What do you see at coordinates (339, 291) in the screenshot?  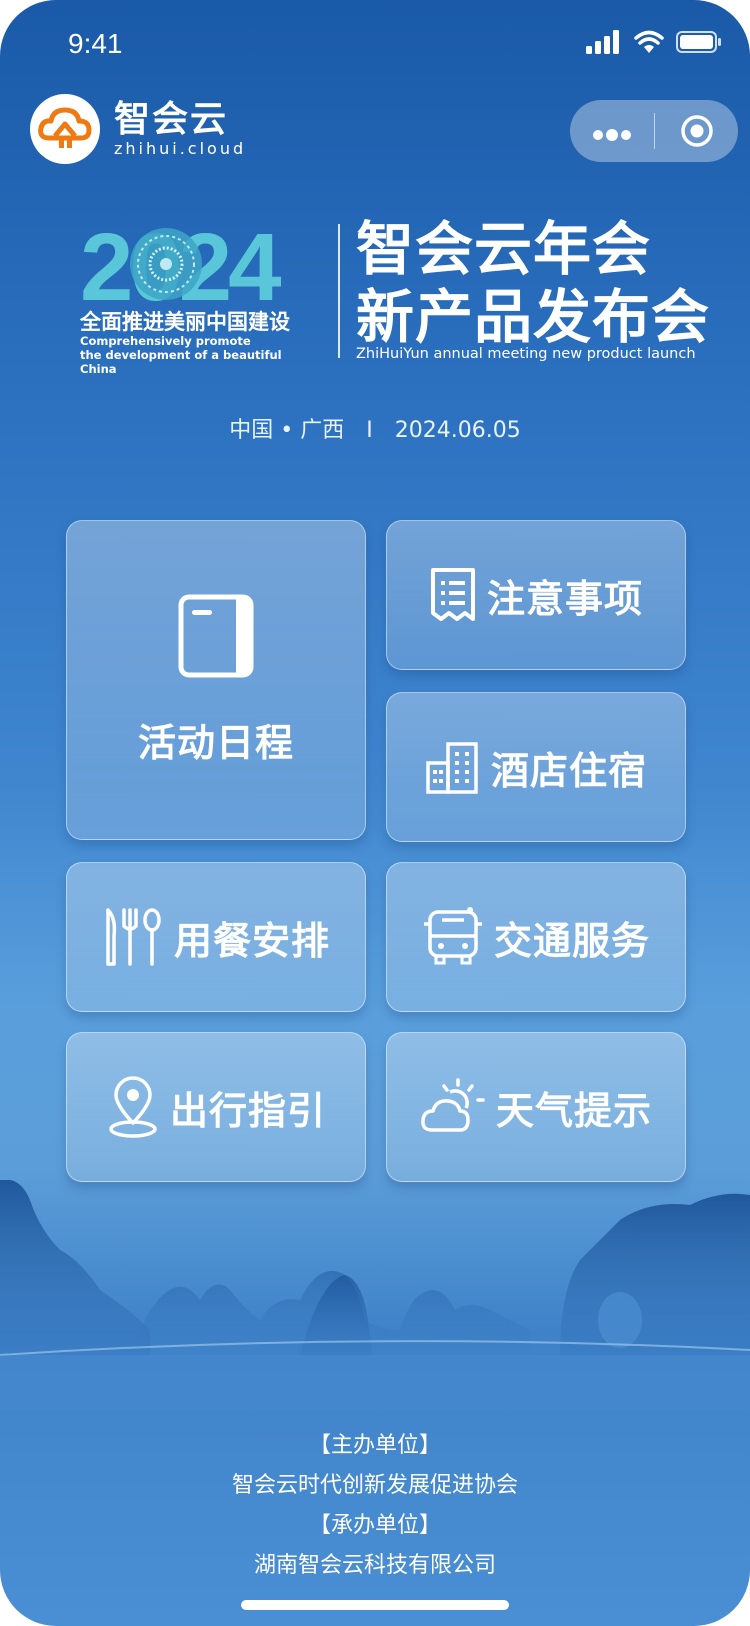 I see `title-divider` at bounding box center [339, 291].